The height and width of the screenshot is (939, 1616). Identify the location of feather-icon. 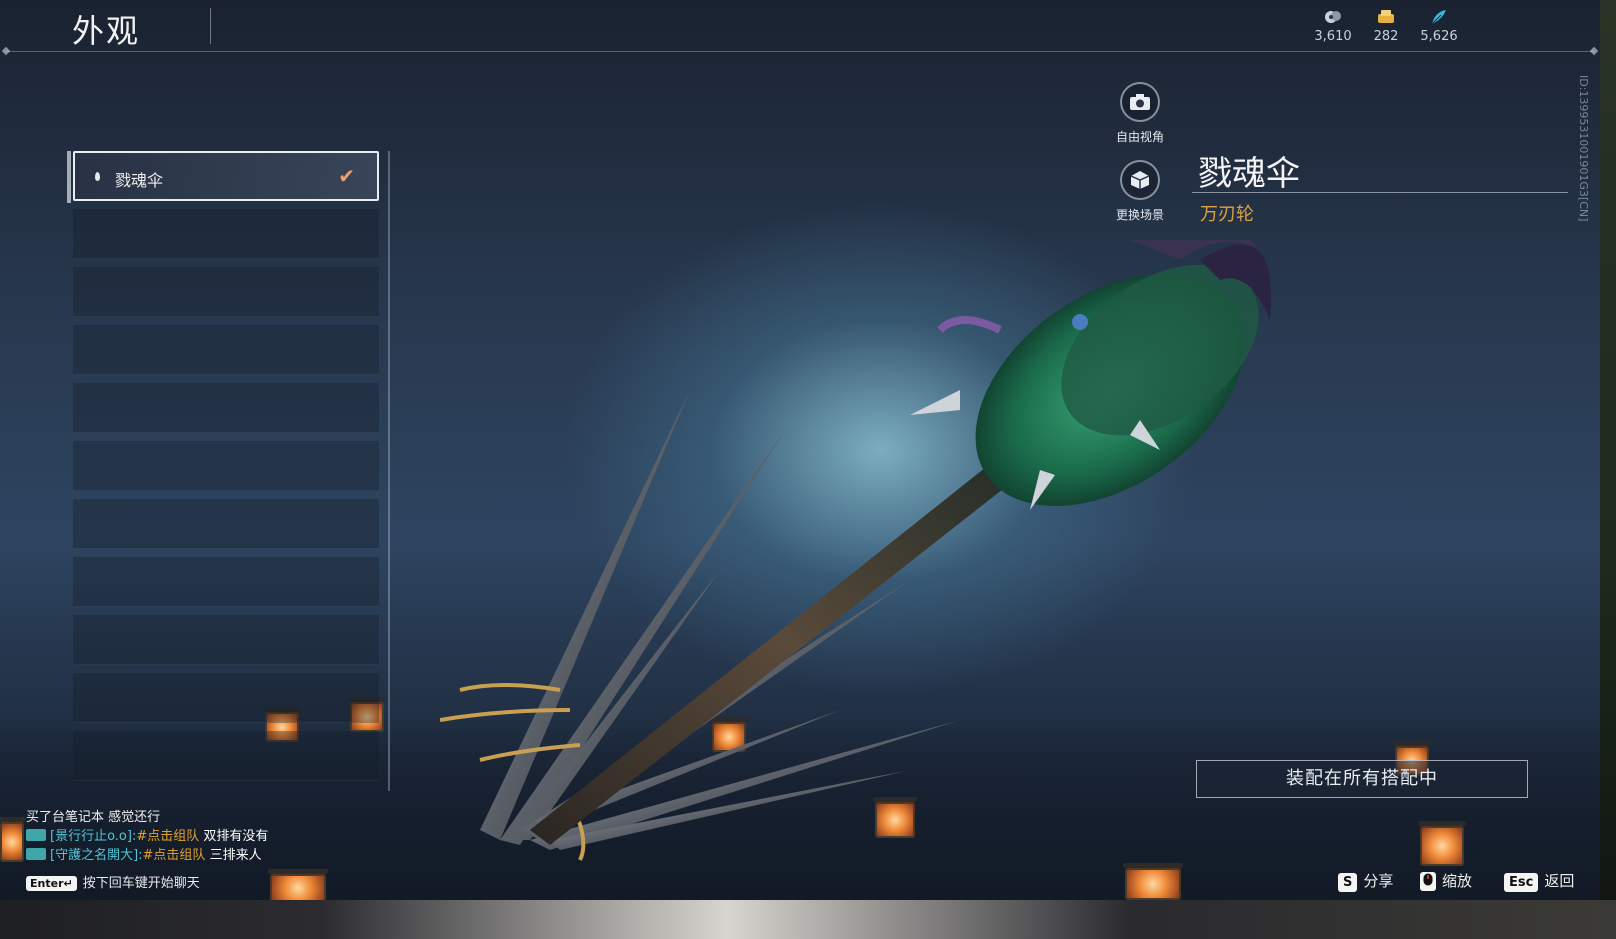
(1438, 17).